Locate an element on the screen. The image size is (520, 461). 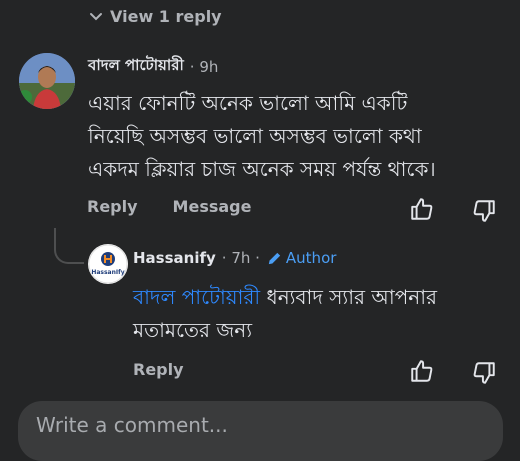
author-badge: Author is located at coordinates (301, 258).